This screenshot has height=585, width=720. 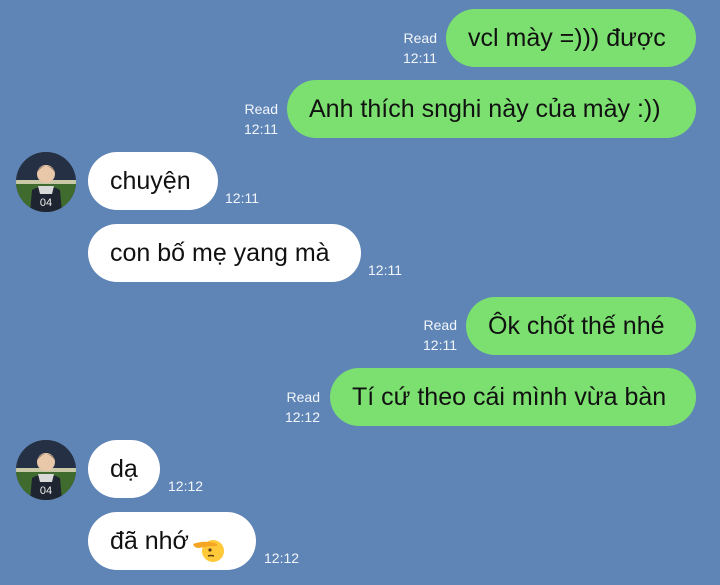 I want to click on message-text: Ôk chốt thế nhé, so click(x=576, y=326).